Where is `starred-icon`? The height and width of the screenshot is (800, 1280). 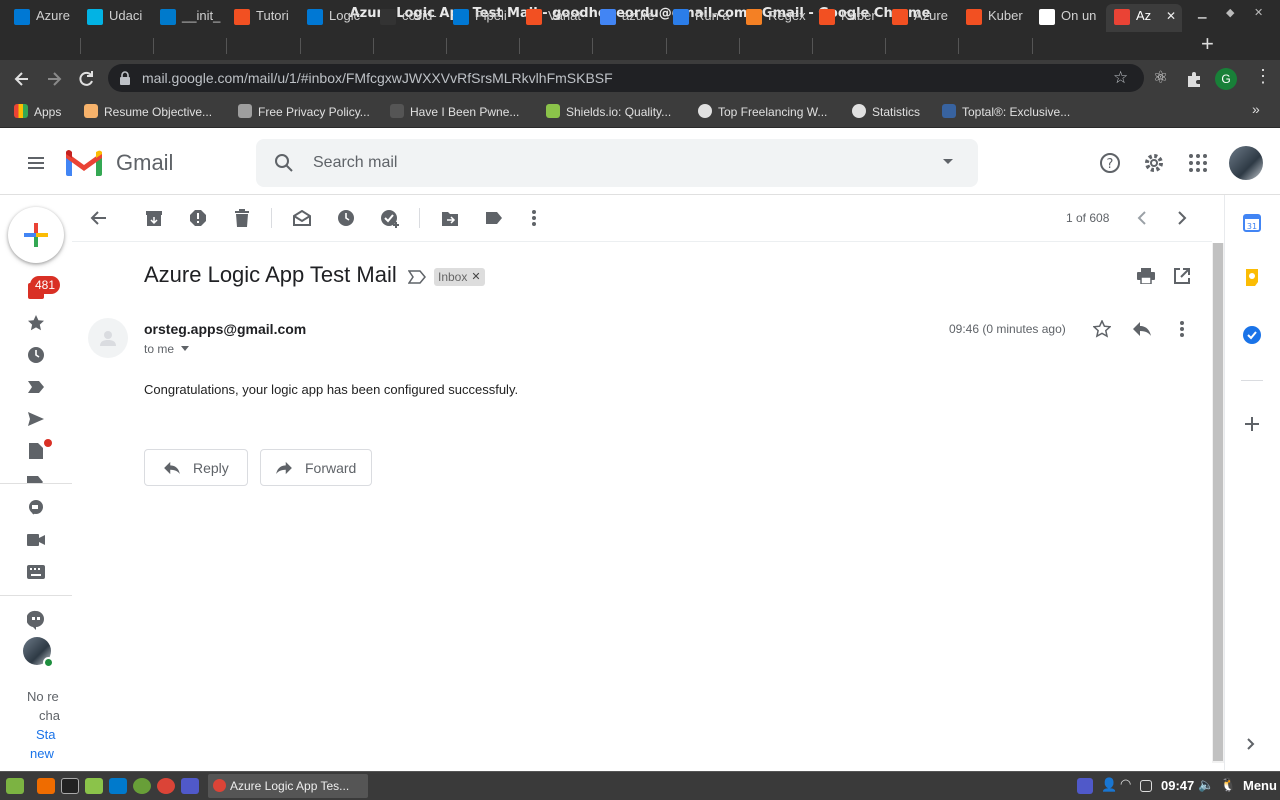 starred-icon is located at coordinates (36, 323).